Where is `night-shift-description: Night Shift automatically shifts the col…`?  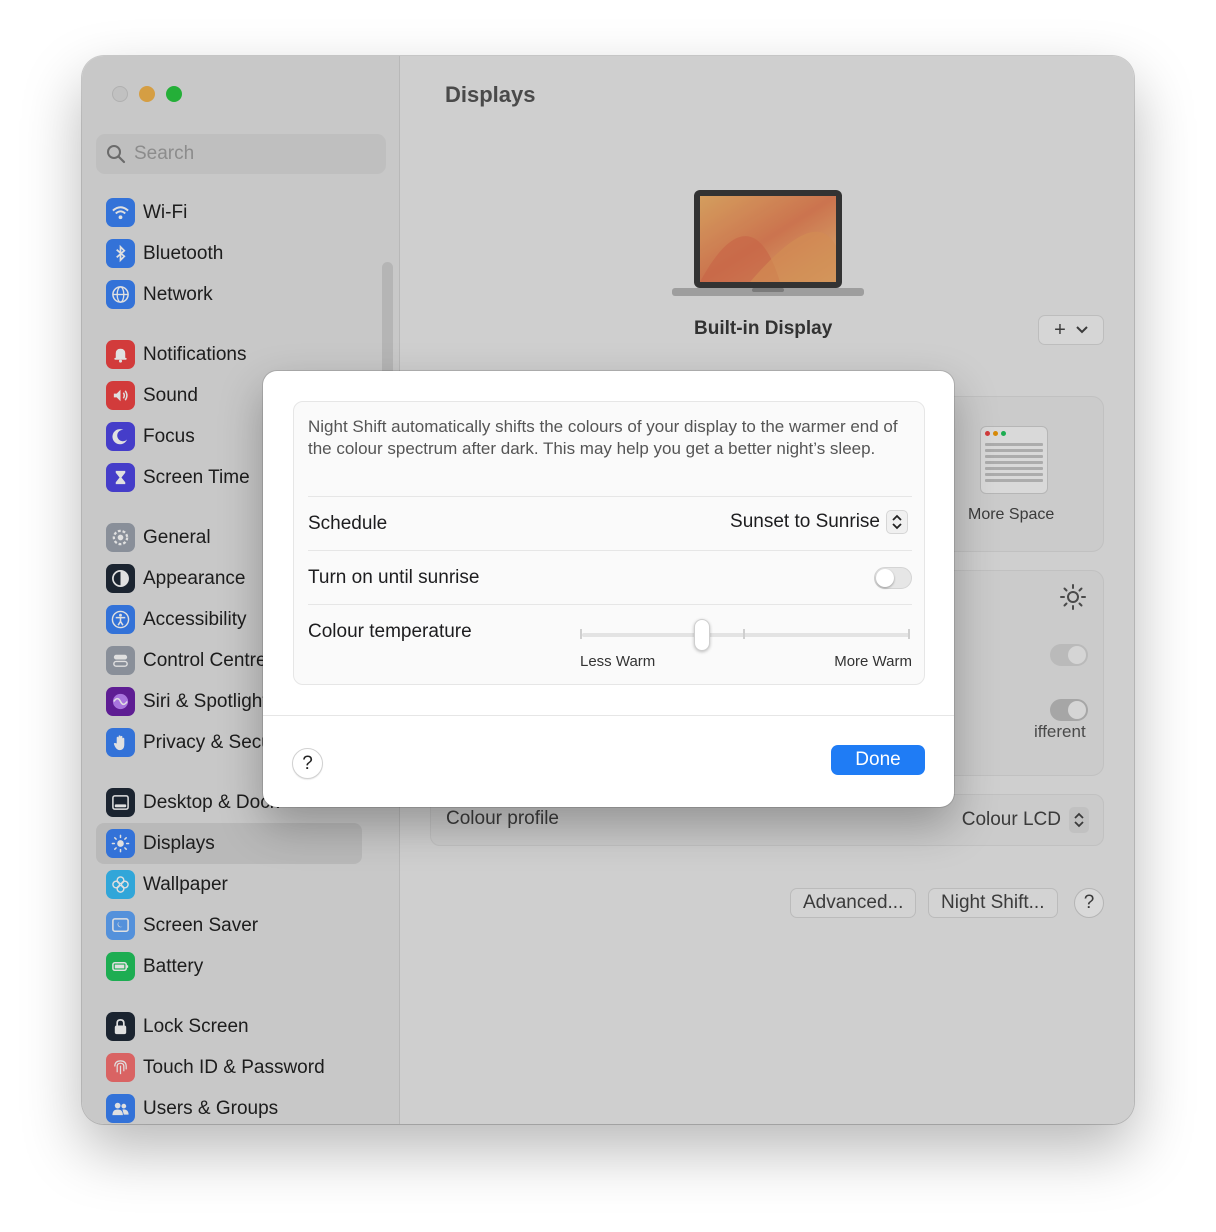
night-shift-description: Night Shift automatically shifts the col… is located at coordinates (603, 437).